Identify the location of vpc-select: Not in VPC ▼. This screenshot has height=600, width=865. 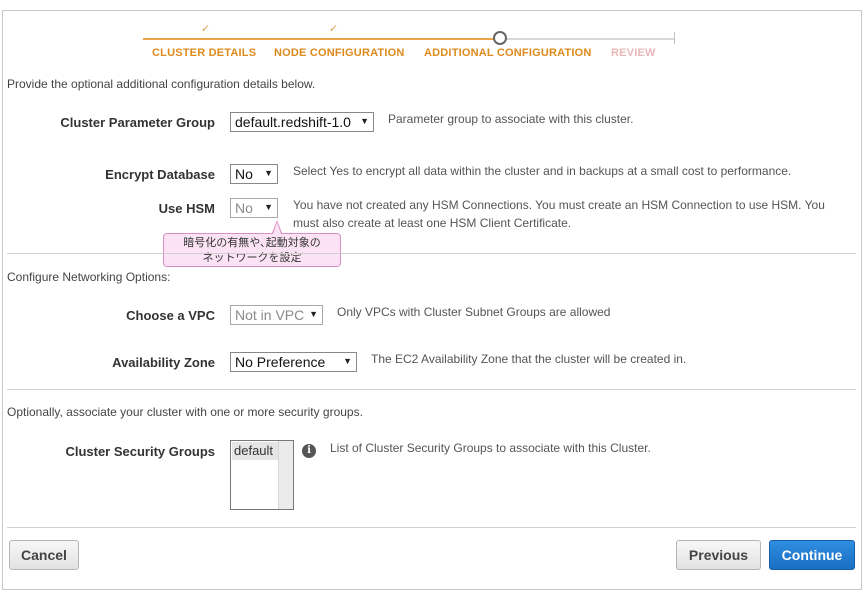
(276, 315).